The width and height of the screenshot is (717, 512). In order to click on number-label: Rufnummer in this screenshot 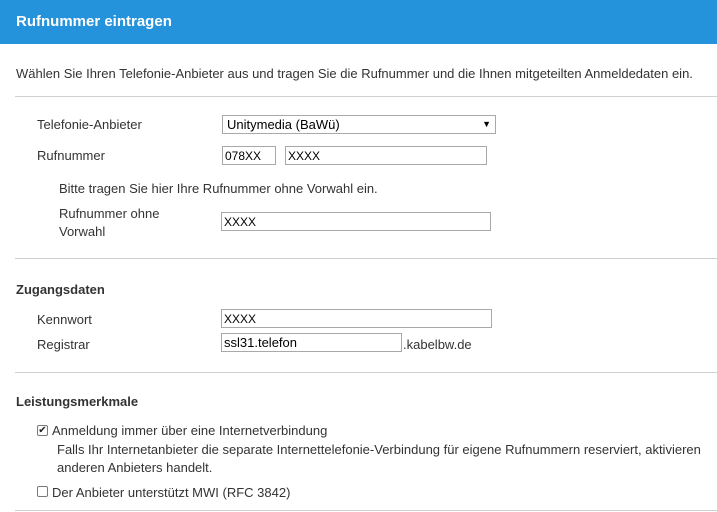, I will do `click(71, 155)`.